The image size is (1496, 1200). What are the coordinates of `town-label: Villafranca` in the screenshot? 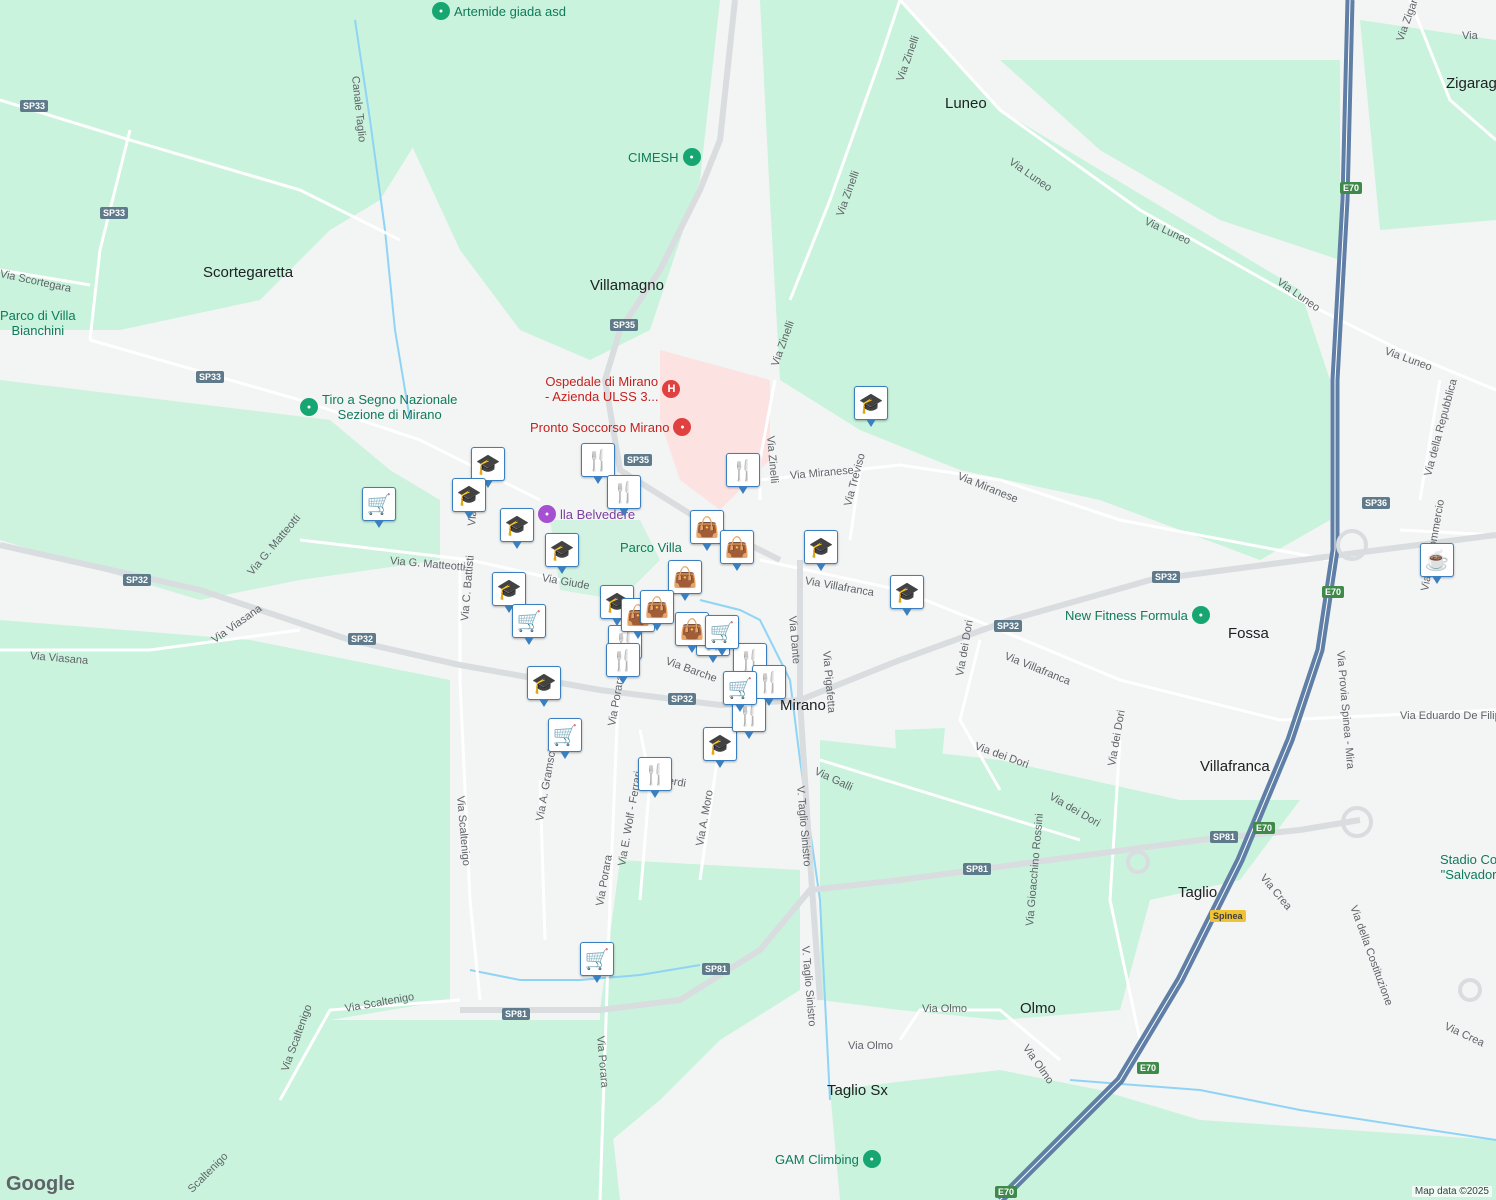 It's located at (1235, 766).